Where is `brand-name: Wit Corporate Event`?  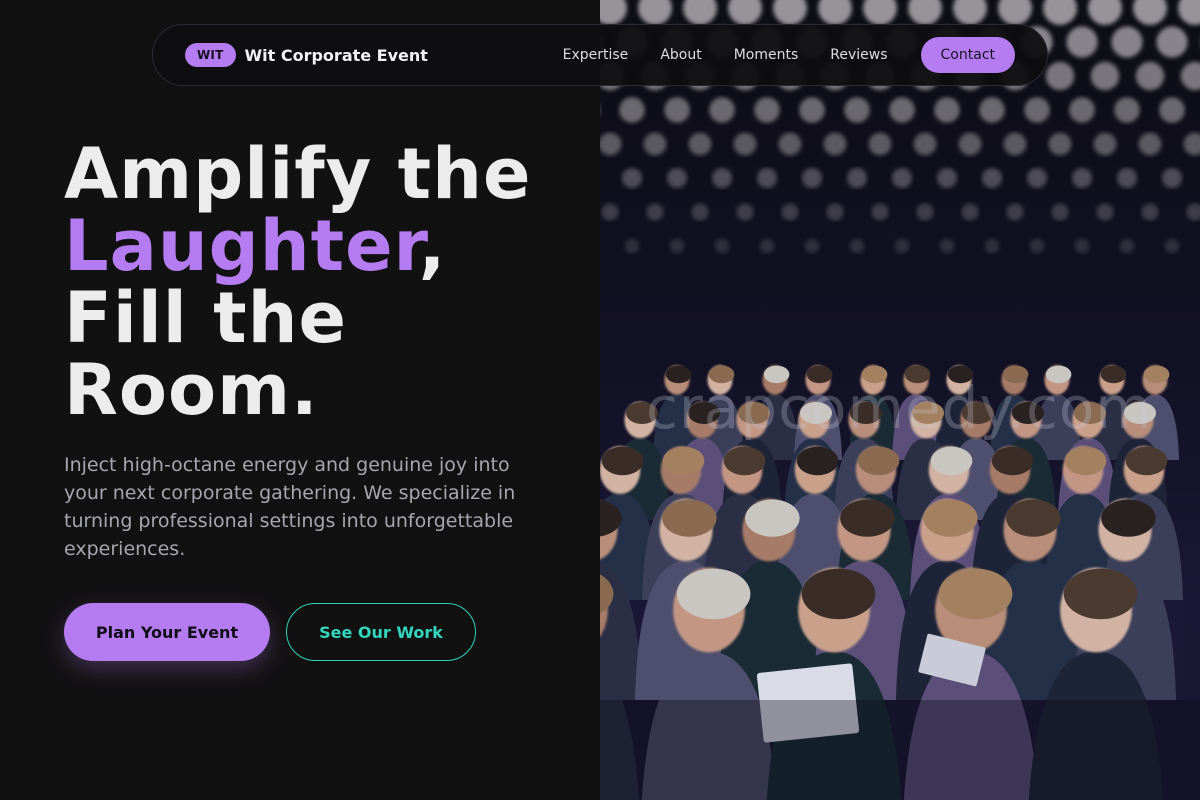 brand-name: Wit Corporate Event is located at coordinates (336, 55).